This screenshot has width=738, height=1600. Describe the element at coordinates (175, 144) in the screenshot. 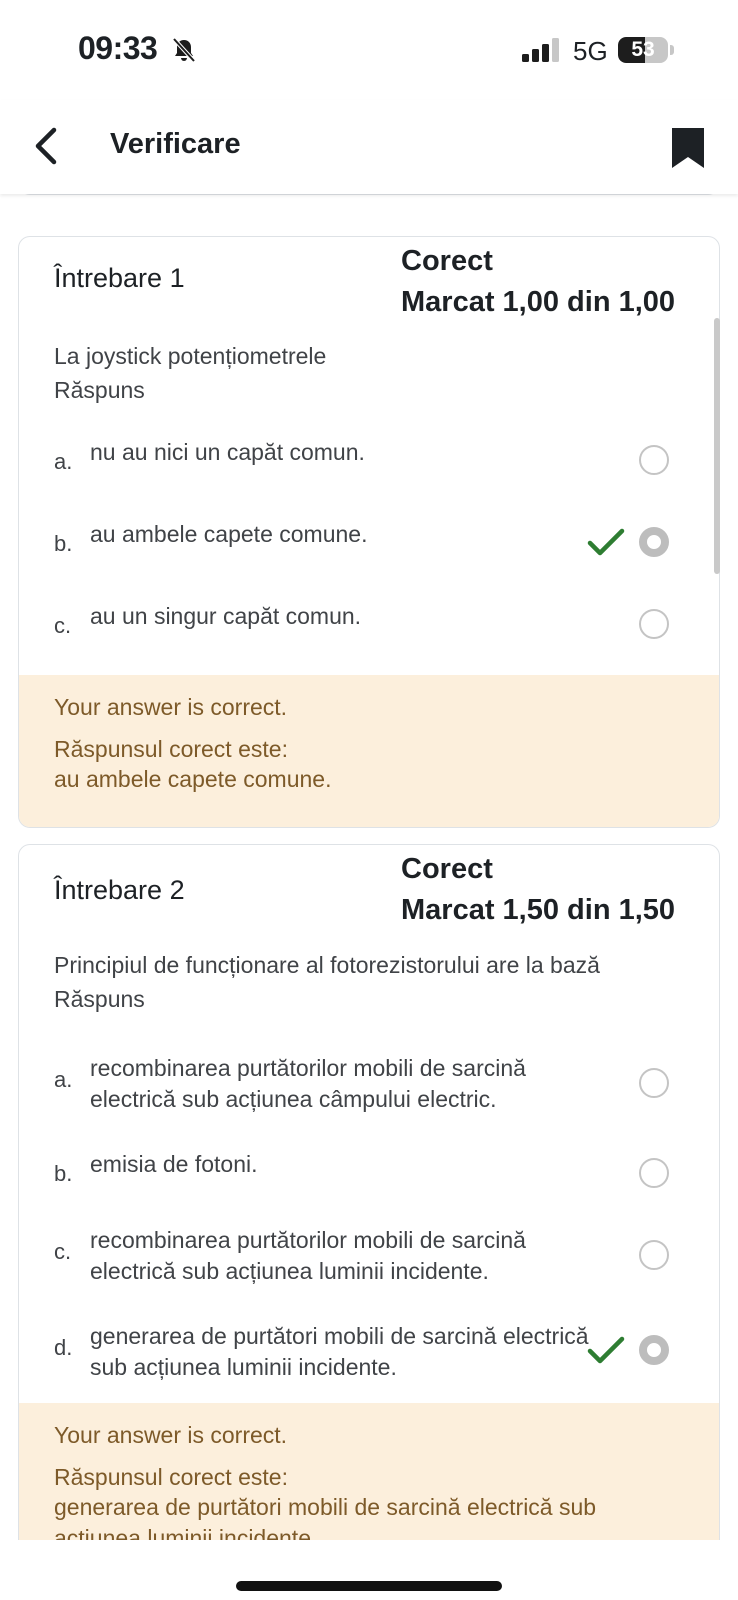

I see `page-title: Verificare` at that location.